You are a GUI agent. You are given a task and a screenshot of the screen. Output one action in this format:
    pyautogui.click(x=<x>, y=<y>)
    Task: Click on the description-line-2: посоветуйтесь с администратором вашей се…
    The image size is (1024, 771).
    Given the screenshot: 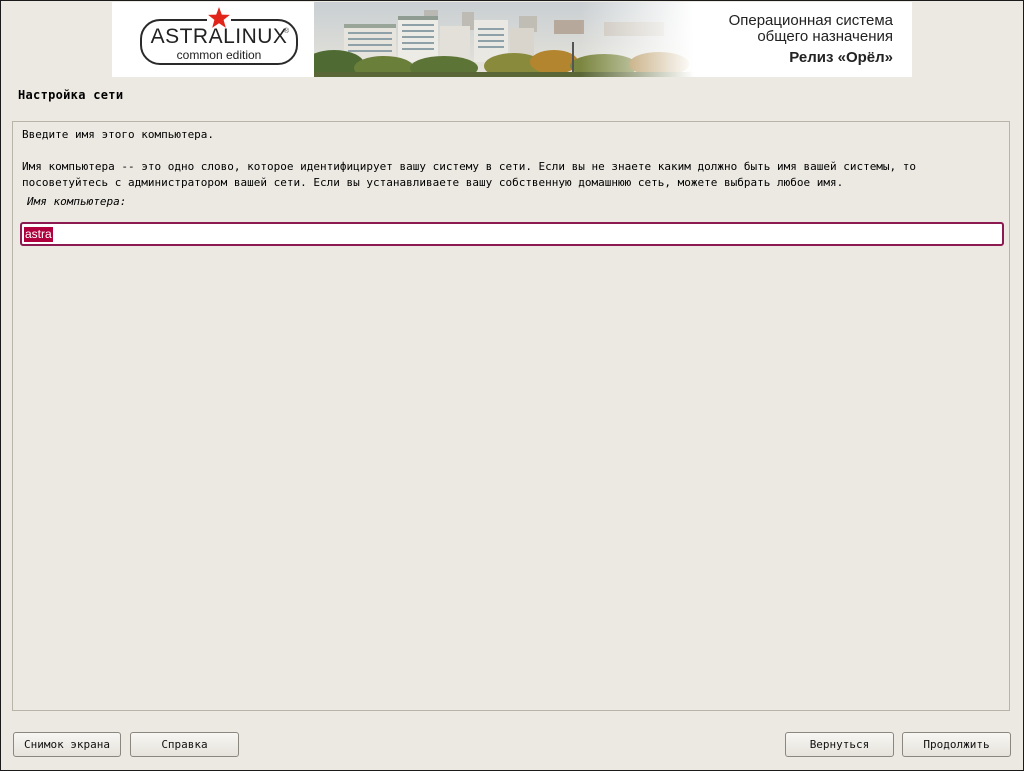 What is the action you would take?
    pyautogui.click(x=433, y=182)
    